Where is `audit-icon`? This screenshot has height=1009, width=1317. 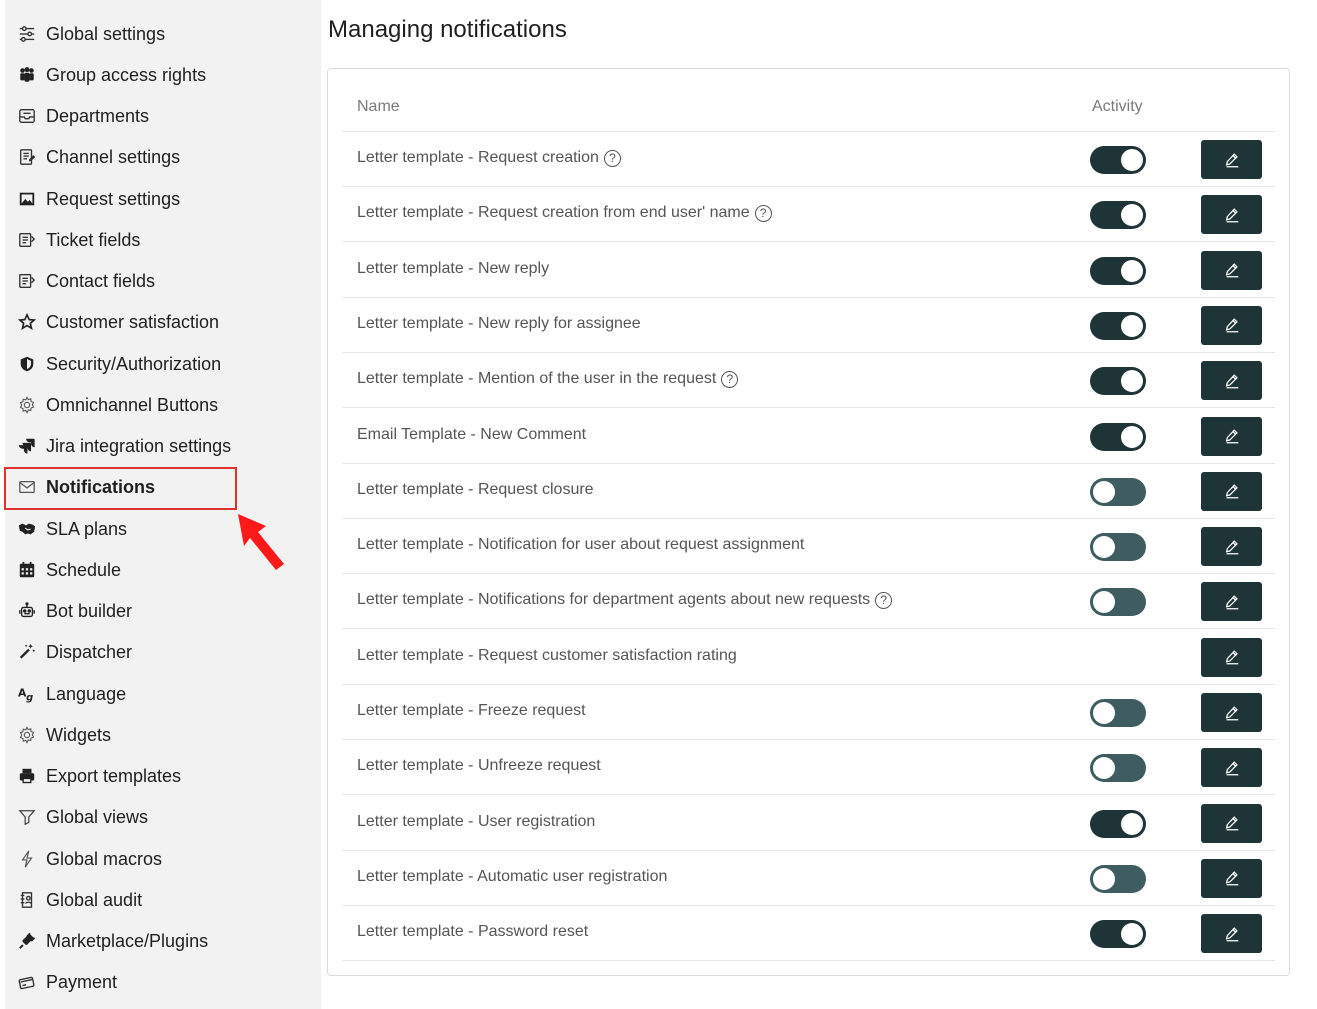 audit-icon is located at coordinates (27, 900).